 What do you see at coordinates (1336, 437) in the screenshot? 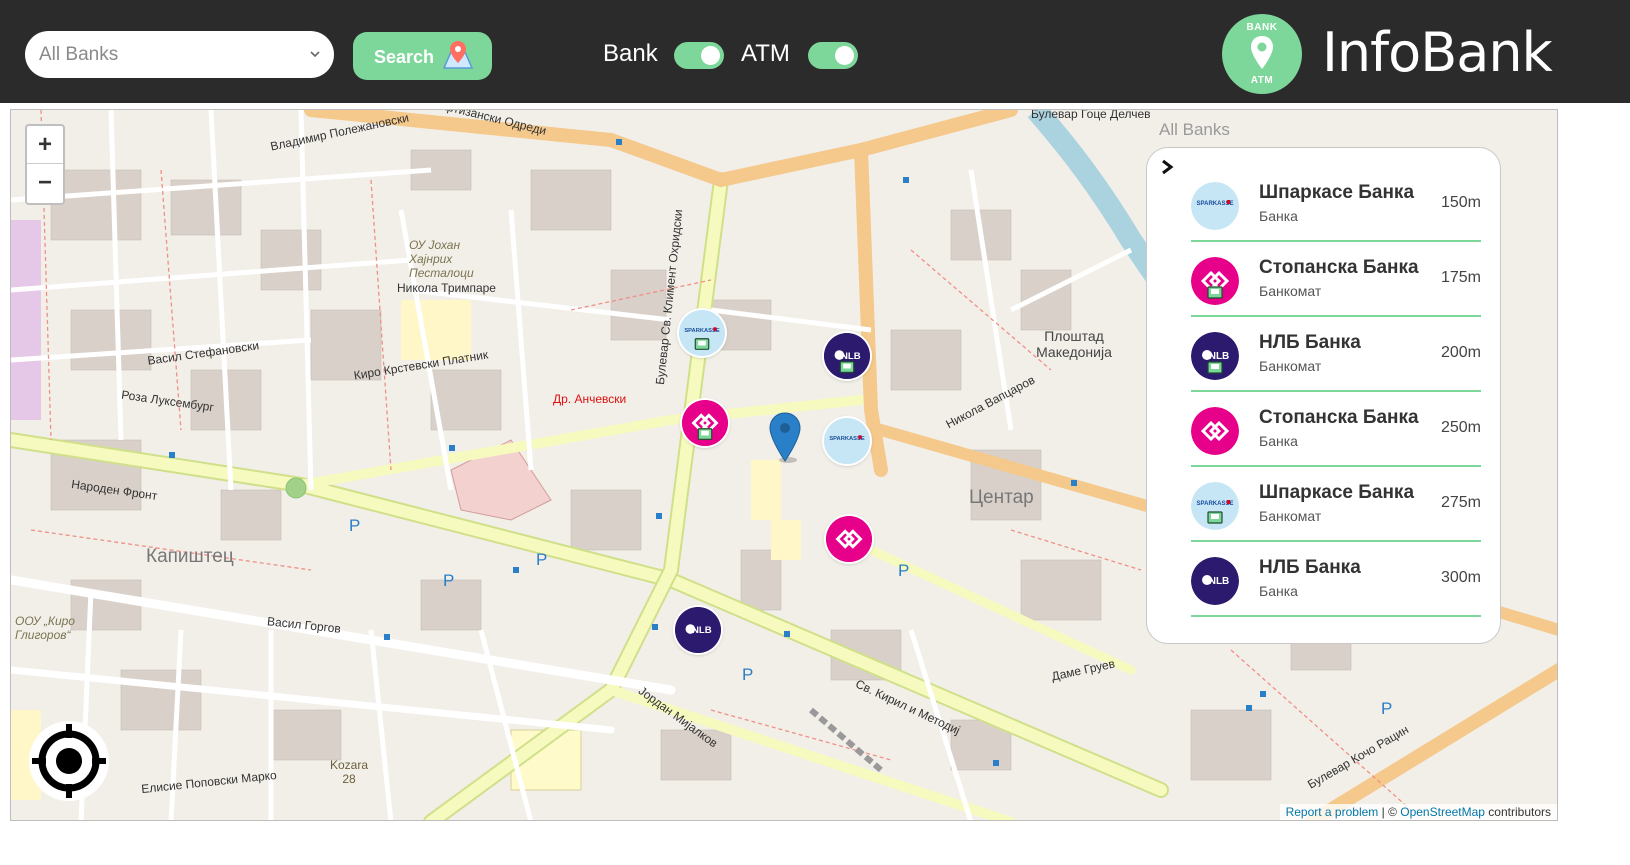
I see `bank-list-item: Стопанска Банка Банка 250m` at bounding box center [1336, 437].